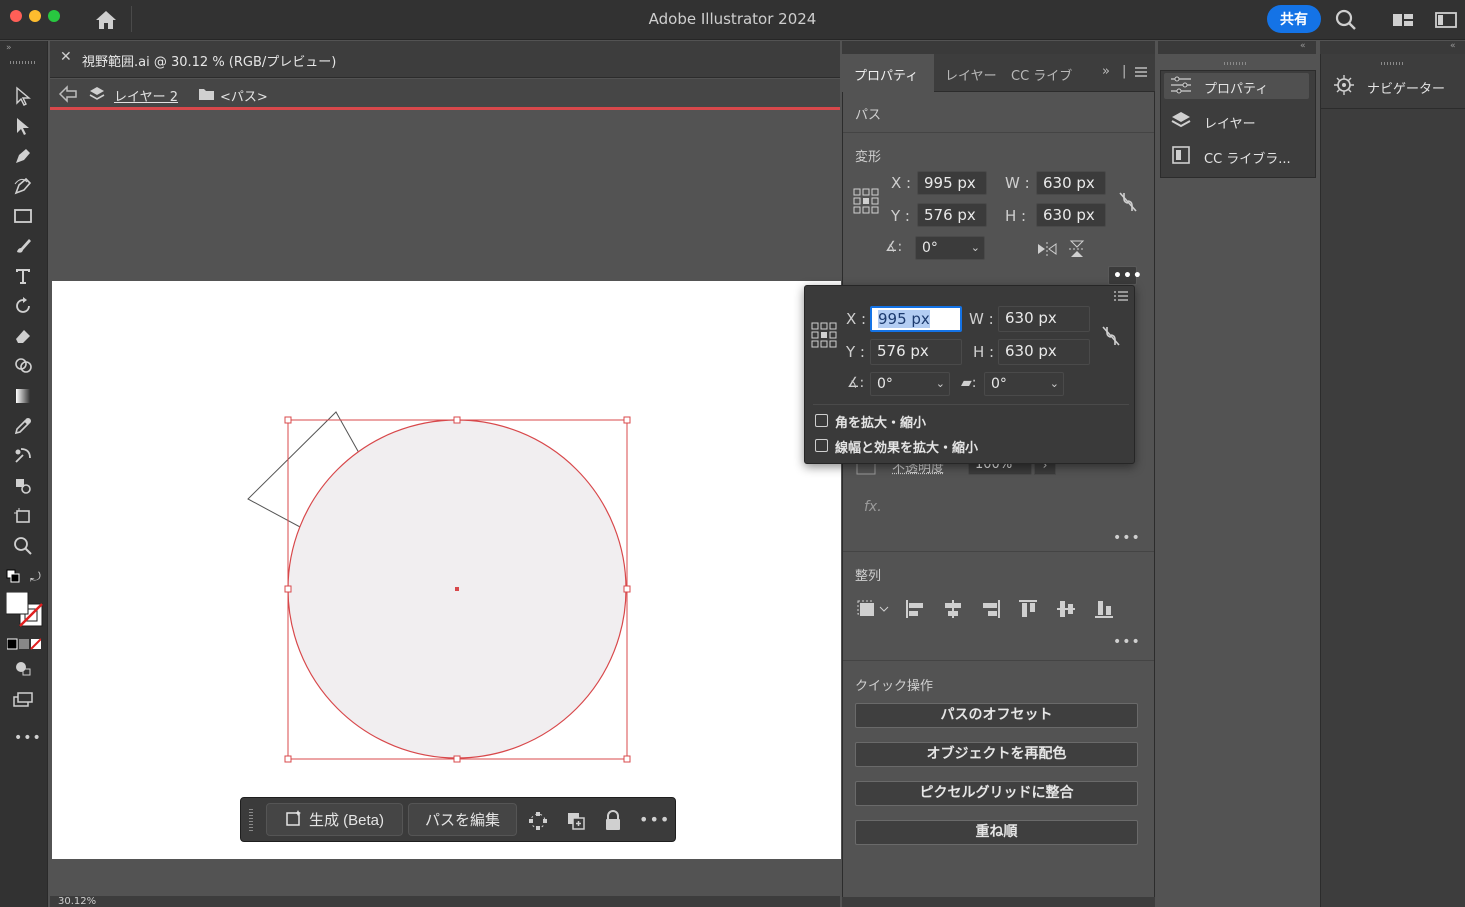 This screenshot has width=1465, height=907. What do you see at coordinates (1043, 74) in the screenshot?
I see `tab-cc-libraries: CC ライブ` at bounding box center [1043, 74].